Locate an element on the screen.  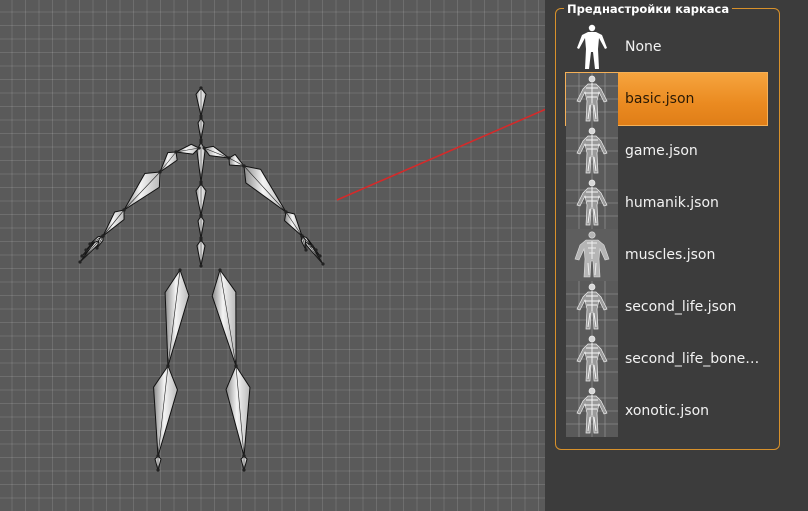
preset-label: xonotic.json is located at coordinates (667, 411).